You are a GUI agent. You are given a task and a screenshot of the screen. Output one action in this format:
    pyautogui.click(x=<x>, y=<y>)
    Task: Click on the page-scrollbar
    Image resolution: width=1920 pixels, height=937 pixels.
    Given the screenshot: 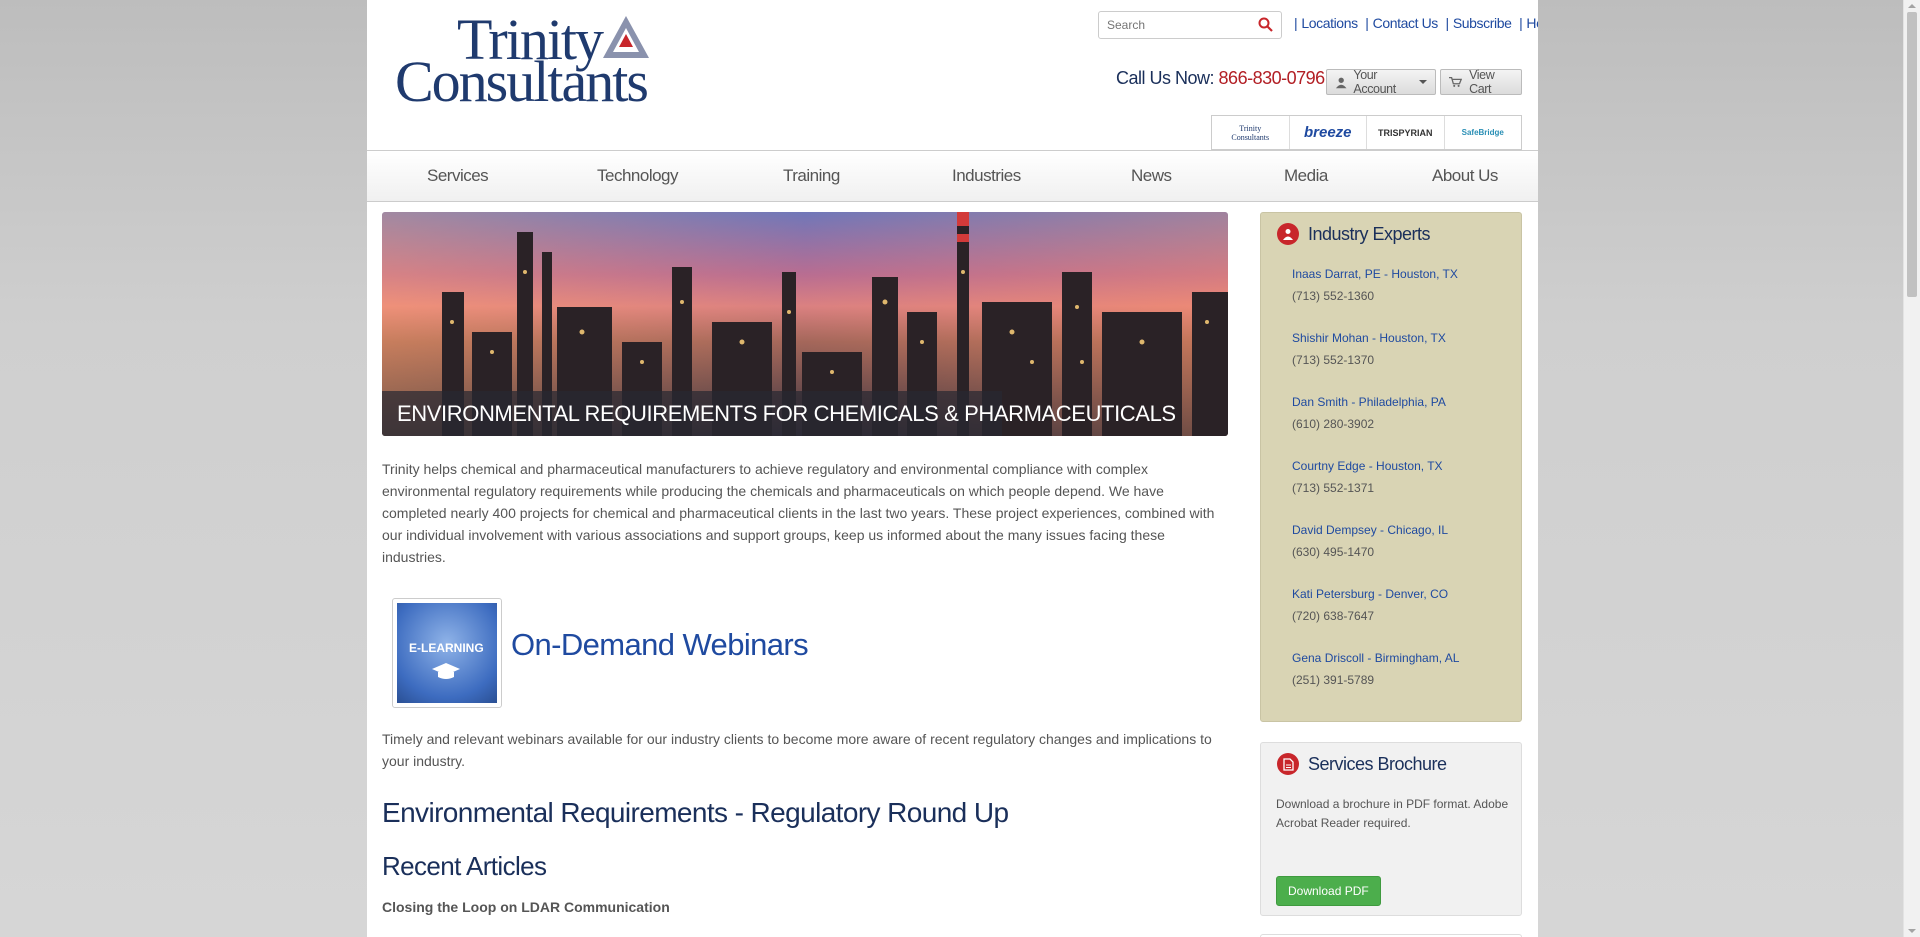 What is the action you would take?
    pyautogui.click(x=1911, y=468)
    